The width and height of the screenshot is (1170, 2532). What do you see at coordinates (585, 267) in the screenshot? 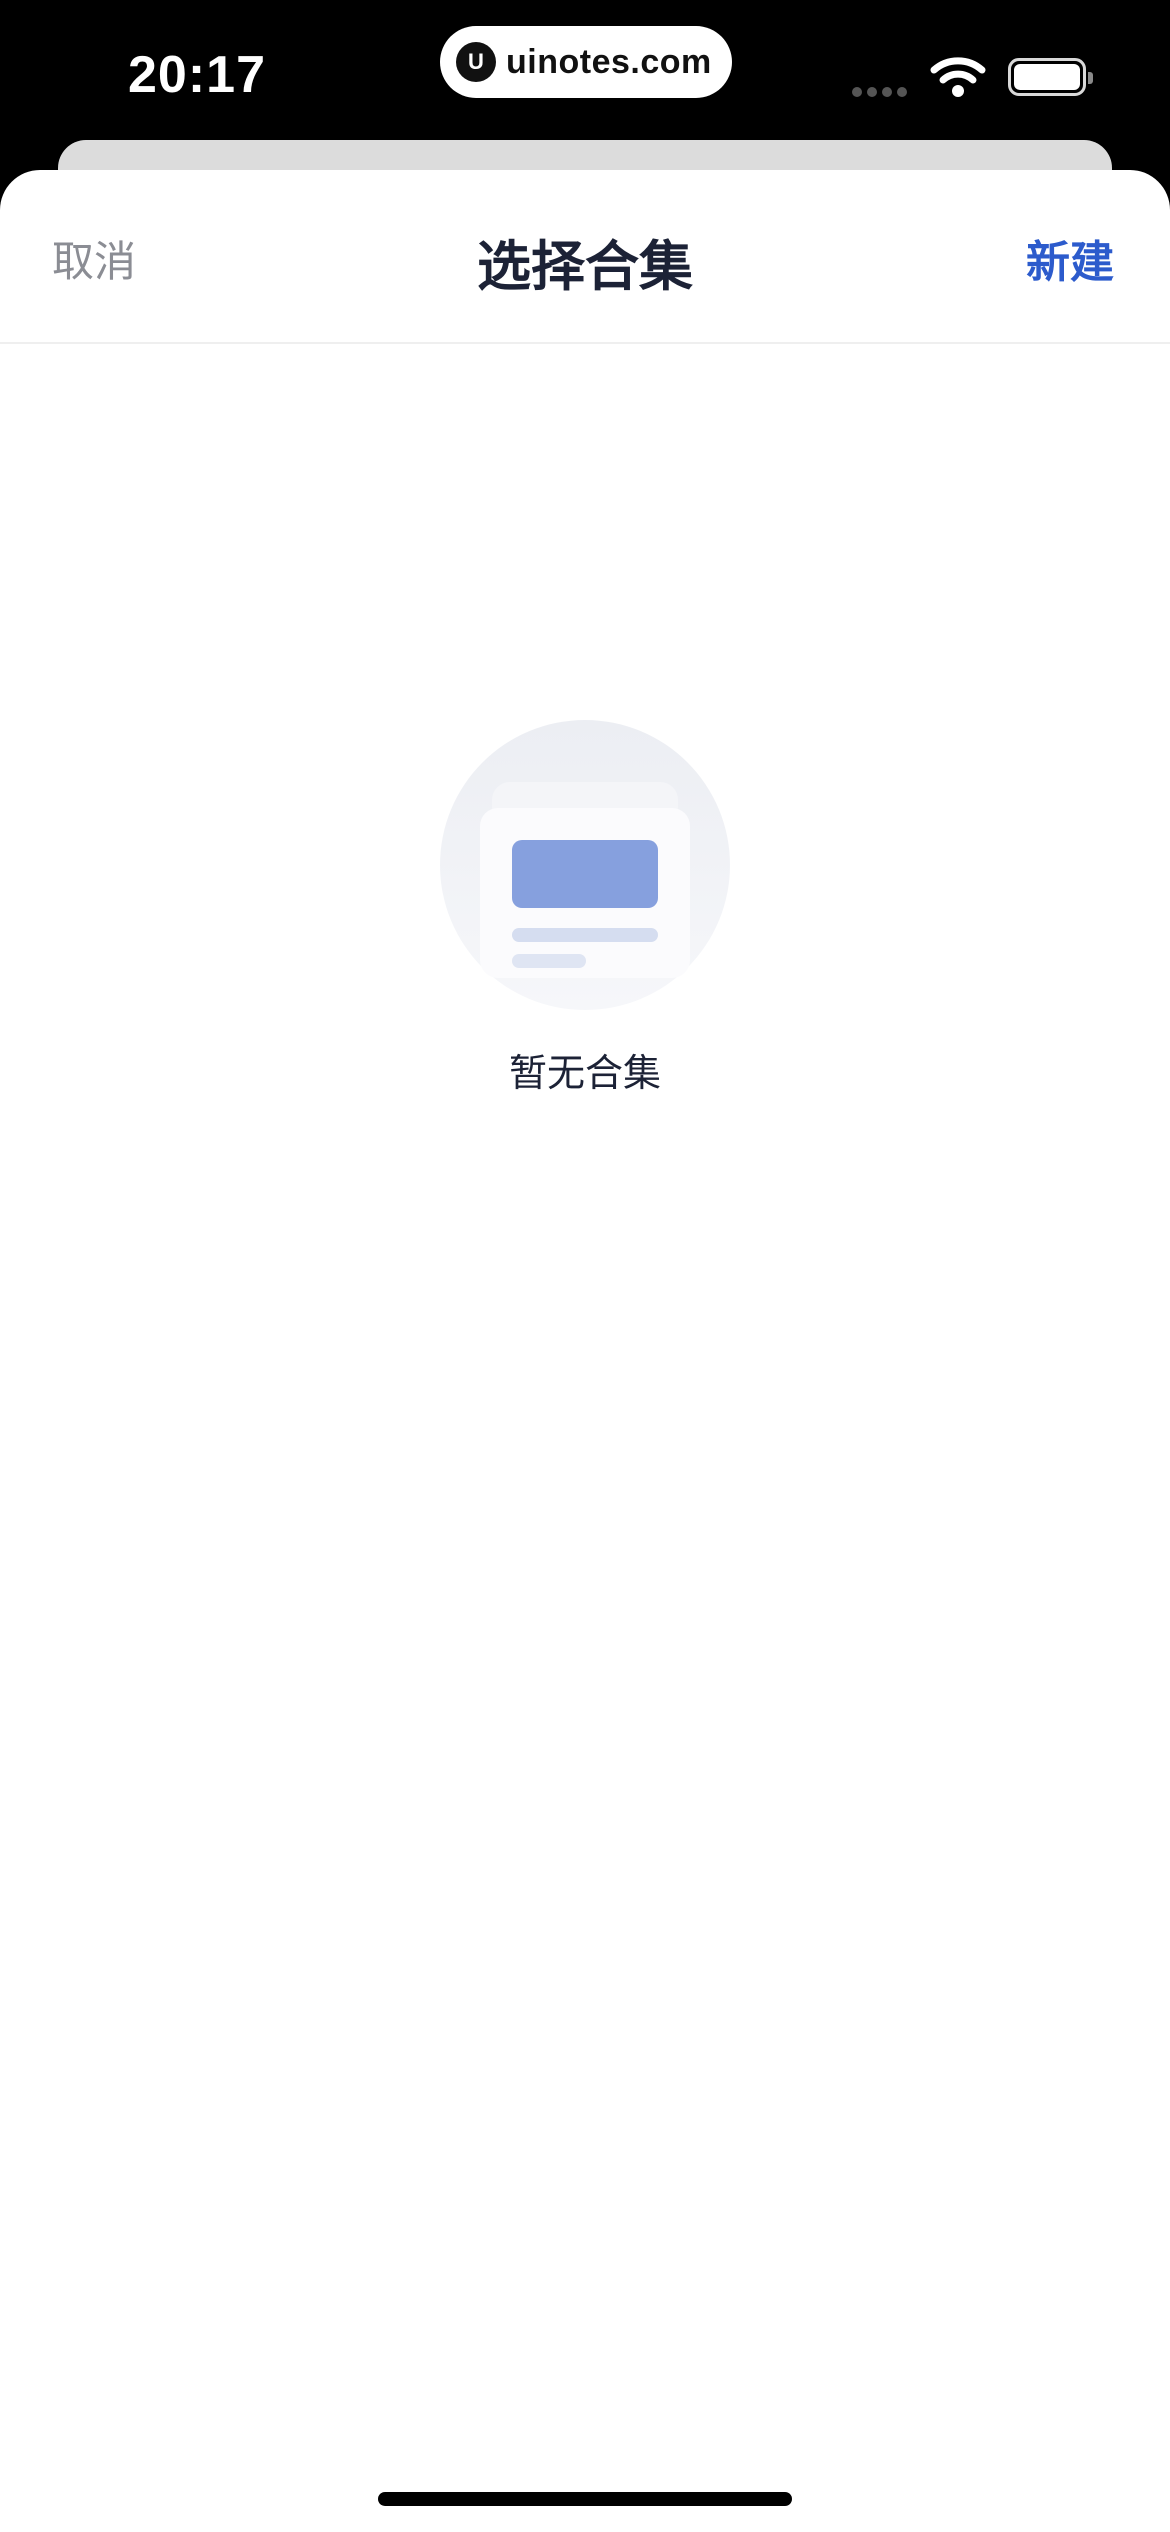
I see `page-title: 选择合集` at bounding box center [585, 267].